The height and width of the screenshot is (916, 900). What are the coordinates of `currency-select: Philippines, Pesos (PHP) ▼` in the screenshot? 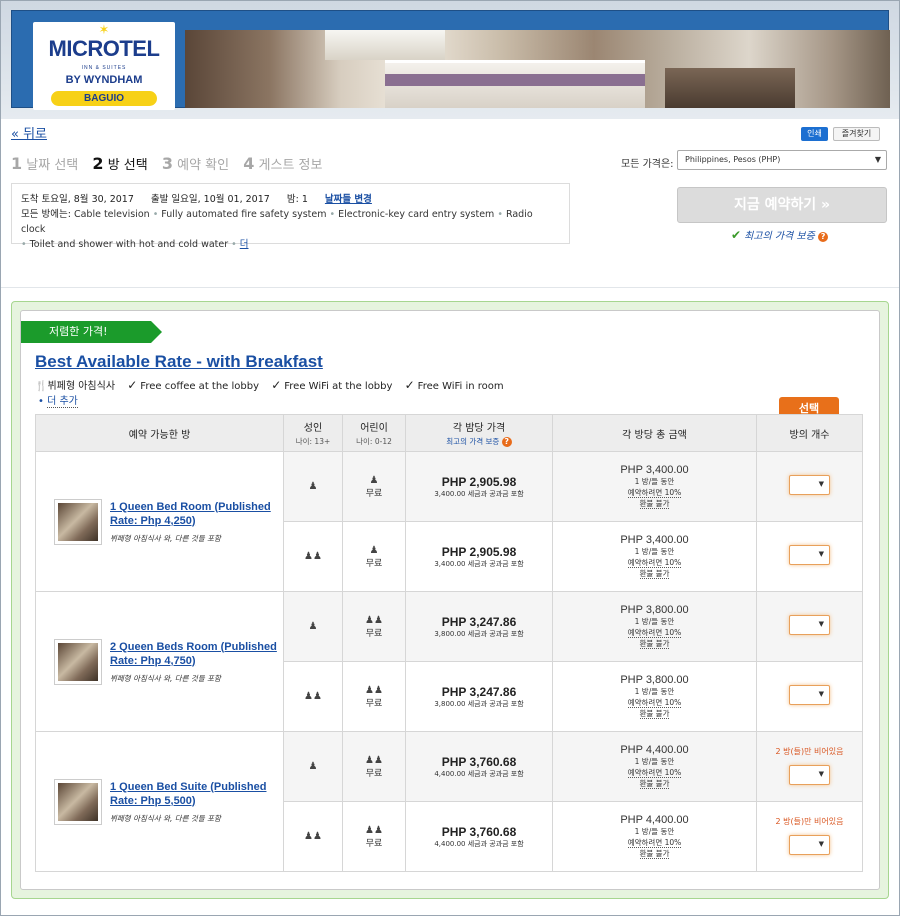 It's located at (782, 160).